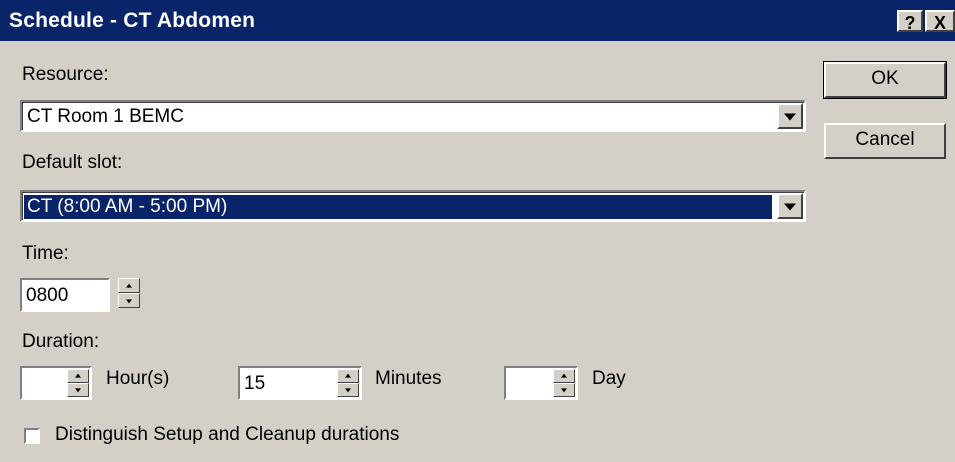 This screenshot has height=462, width=955. Describe the element at coordinates (541, 383) in the screenshot. I see `day-input` at that location.